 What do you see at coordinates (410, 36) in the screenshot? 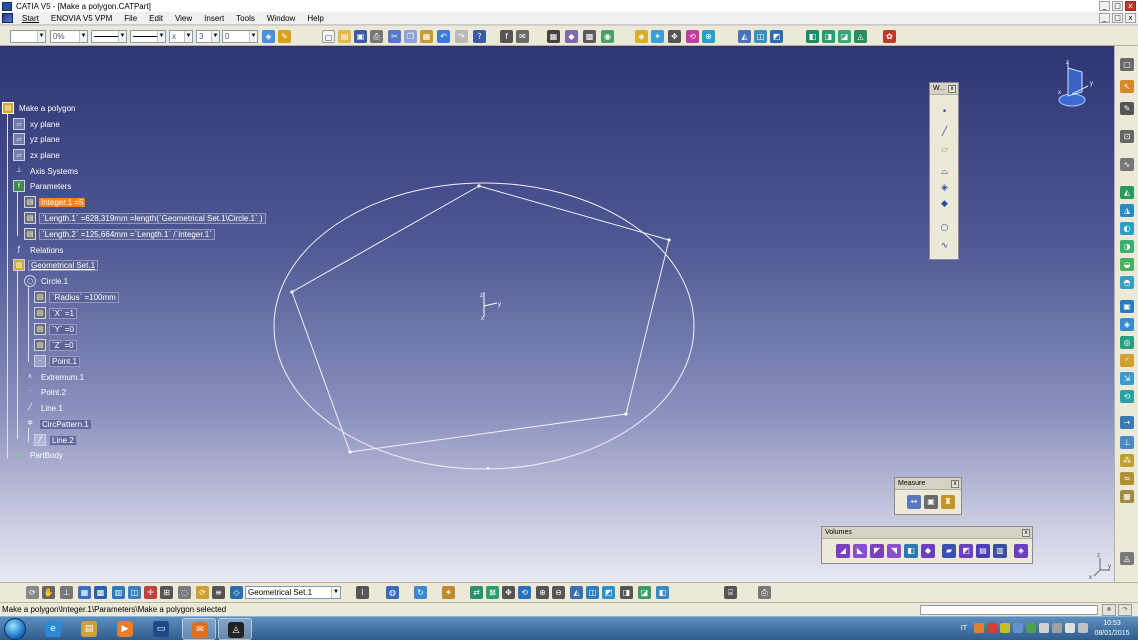
I see `copy-icon: ❐` at bounding box center [410, 36].